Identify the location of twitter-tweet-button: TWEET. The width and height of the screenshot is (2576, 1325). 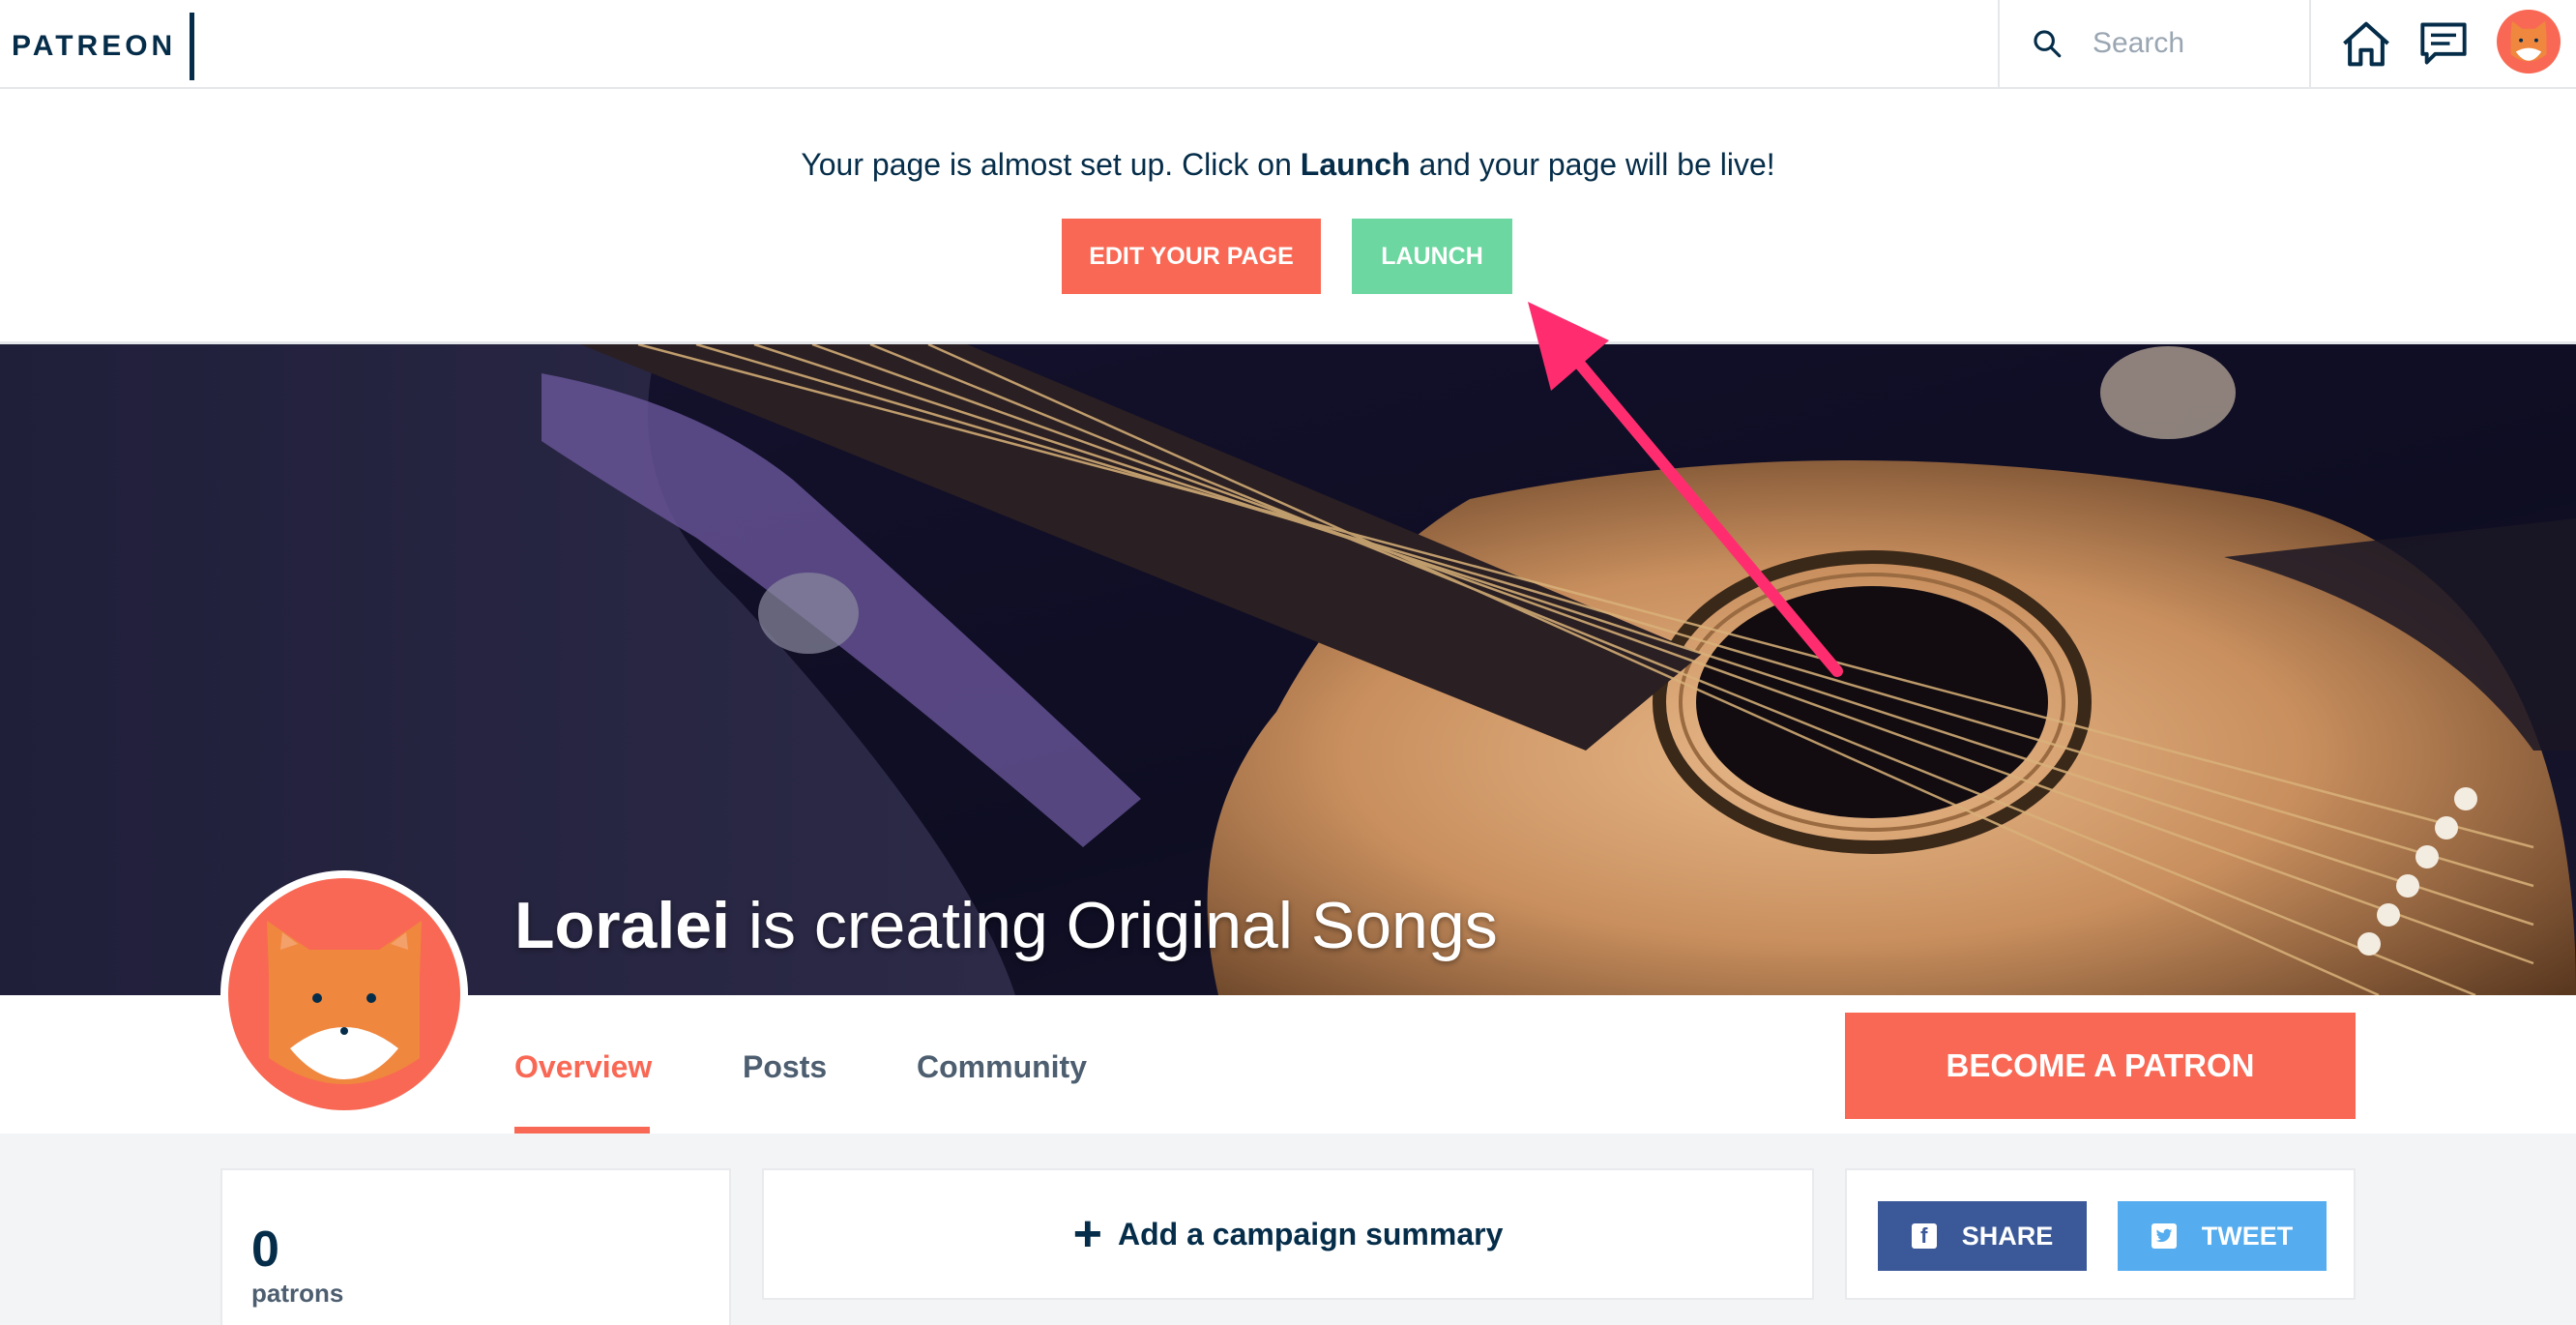
(2222, 1236).